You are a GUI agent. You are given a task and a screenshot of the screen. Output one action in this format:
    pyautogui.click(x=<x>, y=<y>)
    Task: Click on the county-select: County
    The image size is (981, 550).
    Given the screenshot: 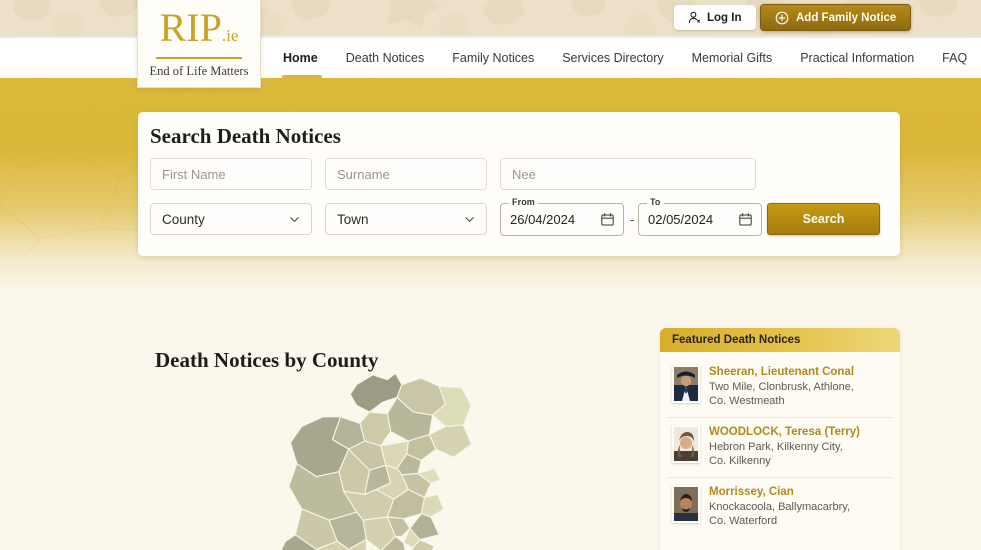 What is the action you would take?
    pyautogui.click(x=231, y=219)
    